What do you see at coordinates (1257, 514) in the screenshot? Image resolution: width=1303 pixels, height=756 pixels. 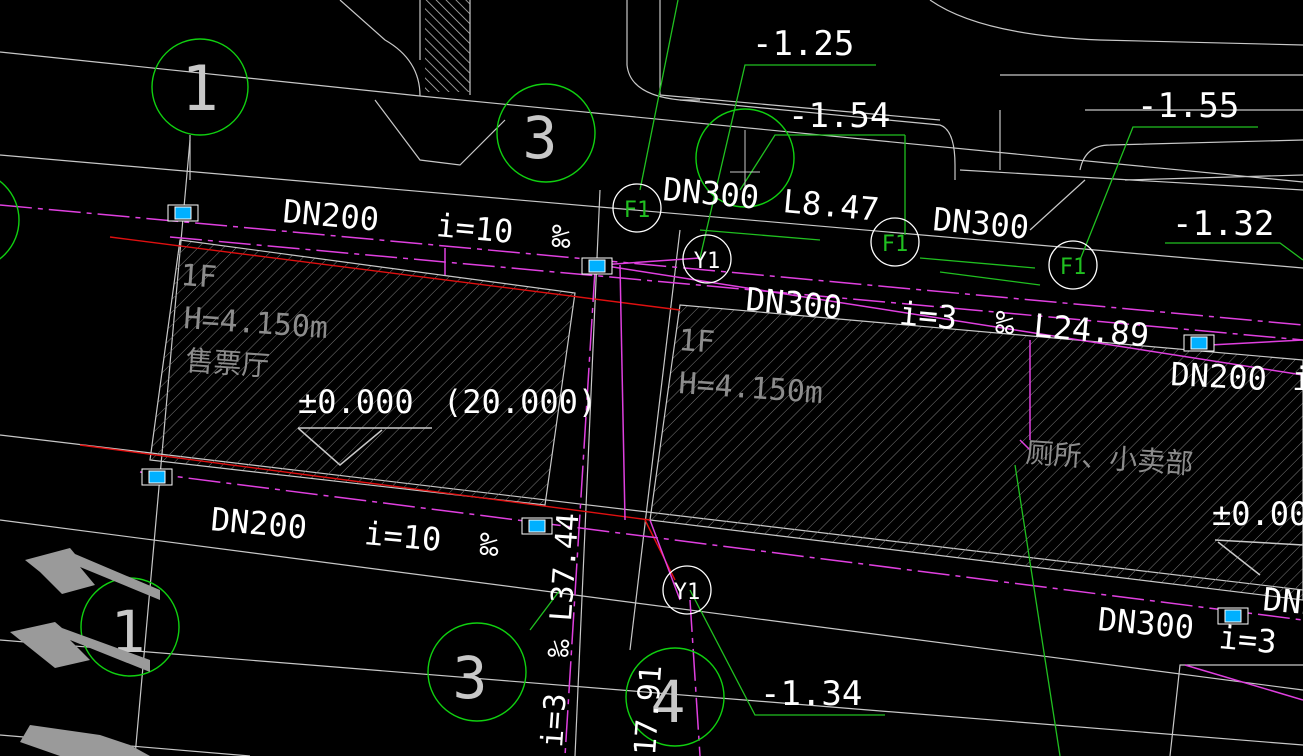 I see `building-right-level: ±0.000` at bounding box center [1257, 514].